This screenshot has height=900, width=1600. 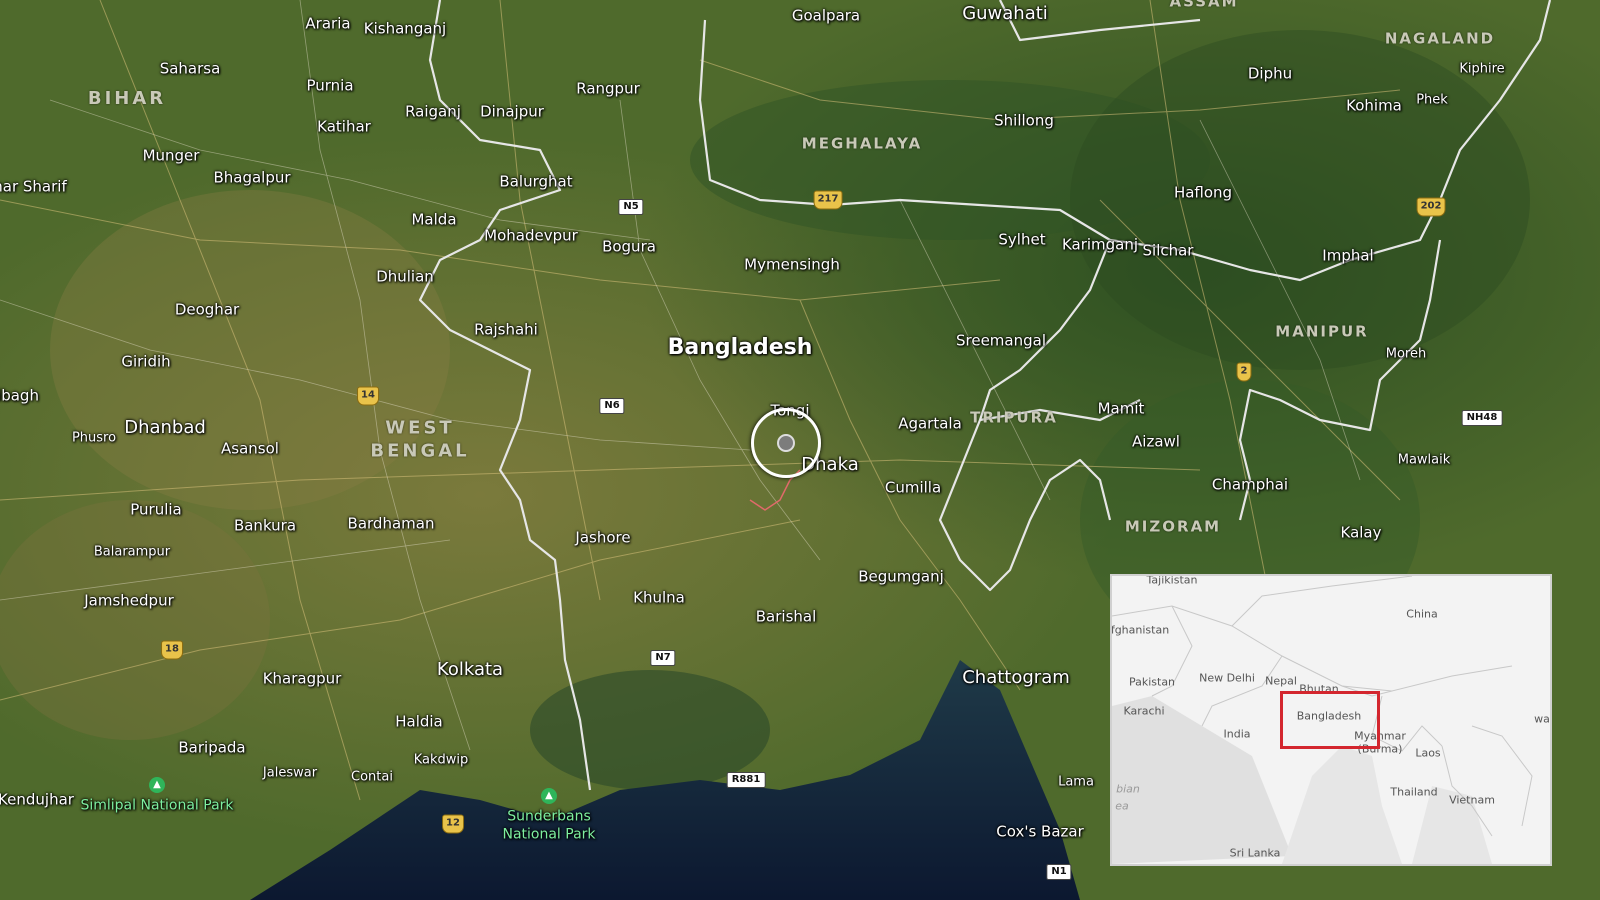 What do you see at coordinates (1204, 5) in the screenshot?
I see `region-label: ASSAM` at bounding box center [1204, 5].